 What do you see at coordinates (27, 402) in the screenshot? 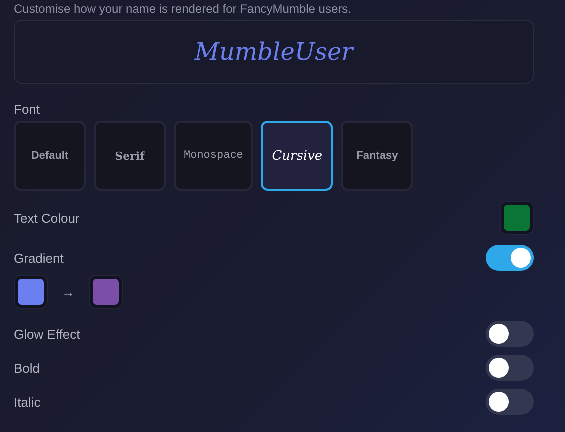
I see `option-label: Italic` at bounding box center [27, 402].